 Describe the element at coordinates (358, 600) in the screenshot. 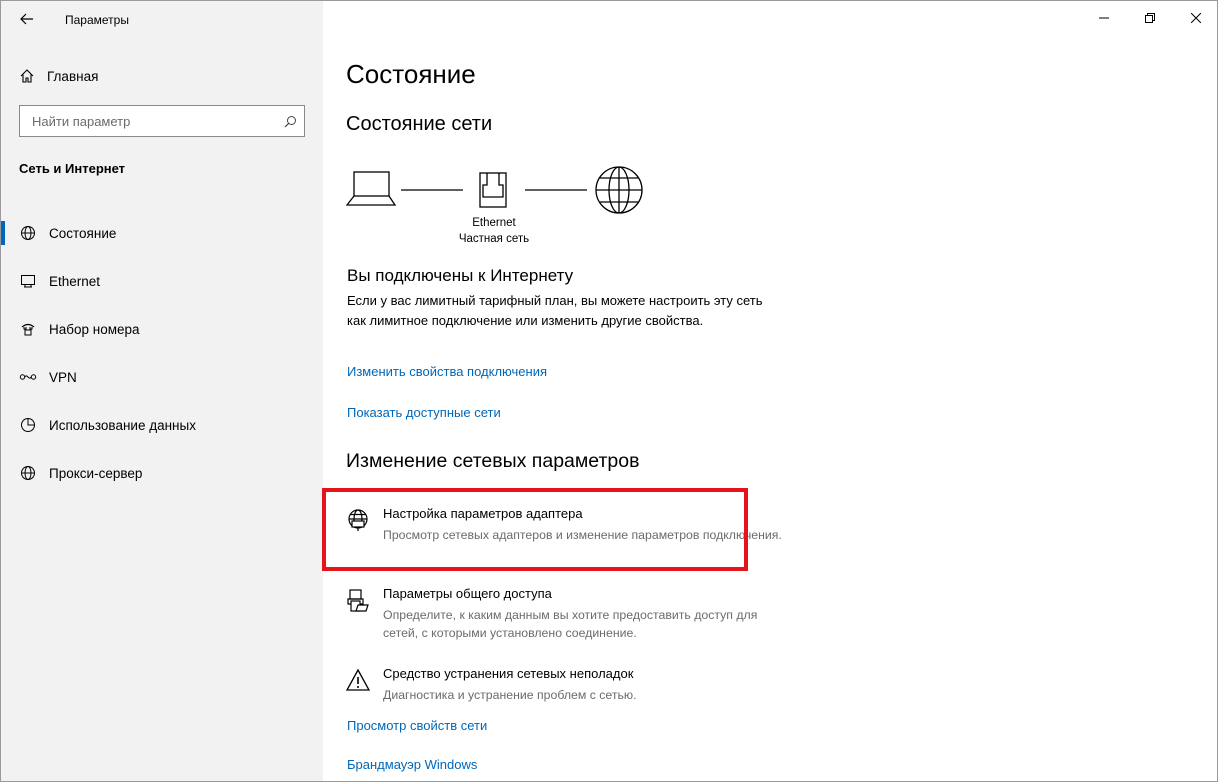

I see `sharing-icon` at that location.